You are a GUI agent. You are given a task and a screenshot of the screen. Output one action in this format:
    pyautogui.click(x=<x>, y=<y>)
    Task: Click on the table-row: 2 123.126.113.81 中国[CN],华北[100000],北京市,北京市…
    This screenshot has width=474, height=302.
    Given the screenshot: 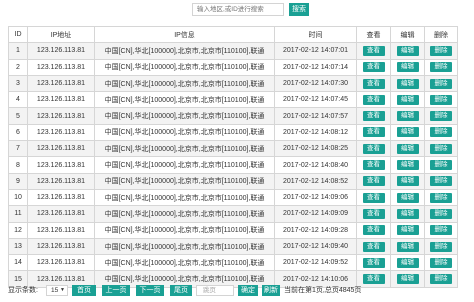 What is the action you would take?
    pyautogui.click(x=233, y=67)
    